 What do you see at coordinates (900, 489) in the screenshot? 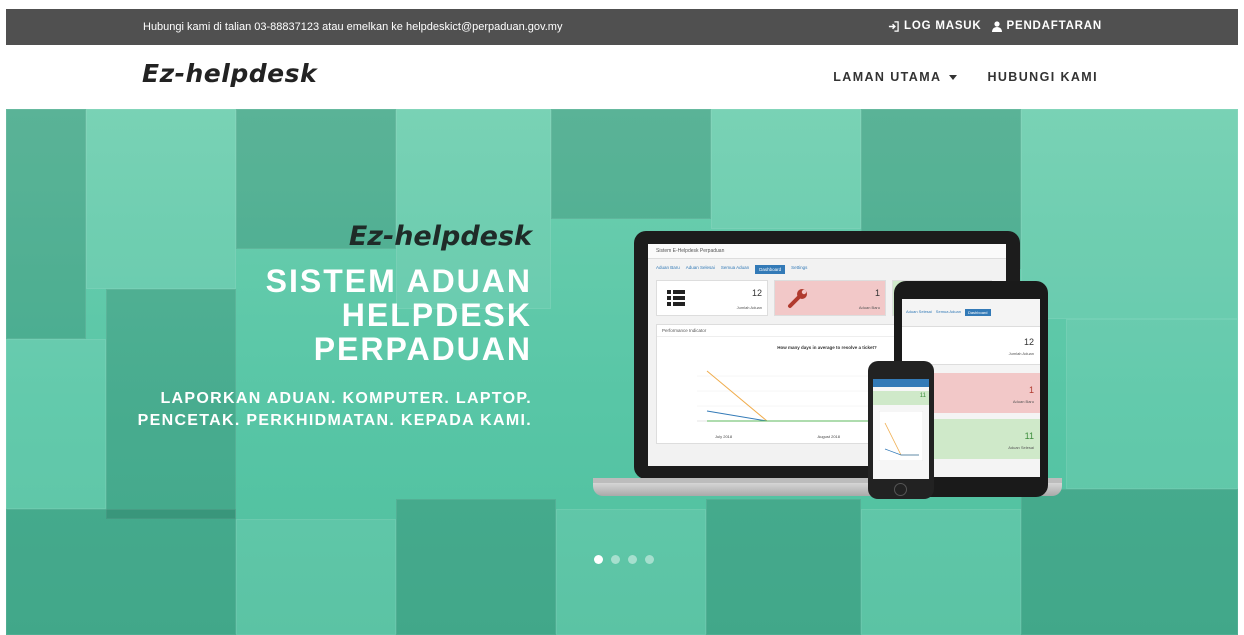
I see `phone-home-button` at bounding box center [900, 489].